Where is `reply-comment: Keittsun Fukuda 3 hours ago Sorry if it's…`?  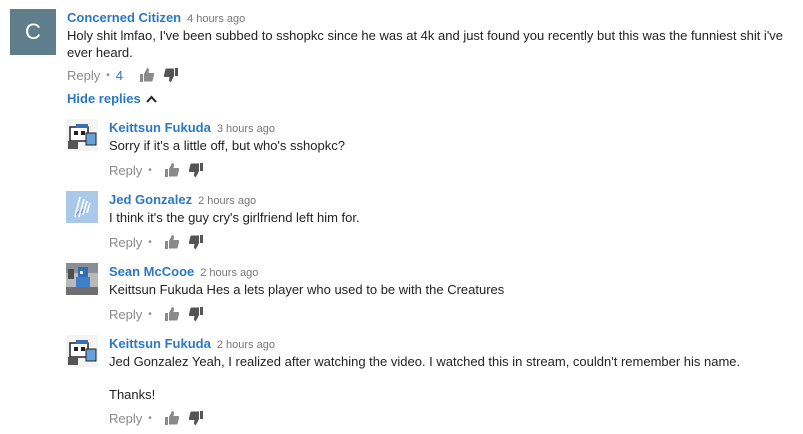 reply-comment: Keittsun Fukuda 3 hours ago Sorry if it's… is located at coordinates (431, 149).